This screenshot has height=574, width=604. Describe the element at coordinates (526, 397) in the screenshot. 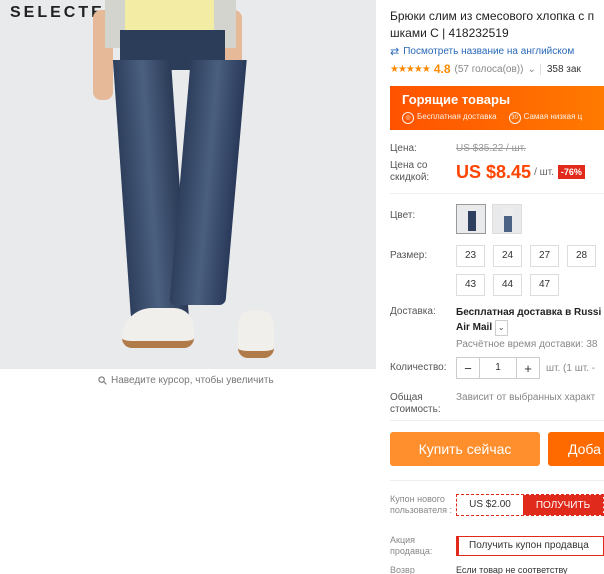

I see `total-value: Зависит от выбранных характ` at that location.